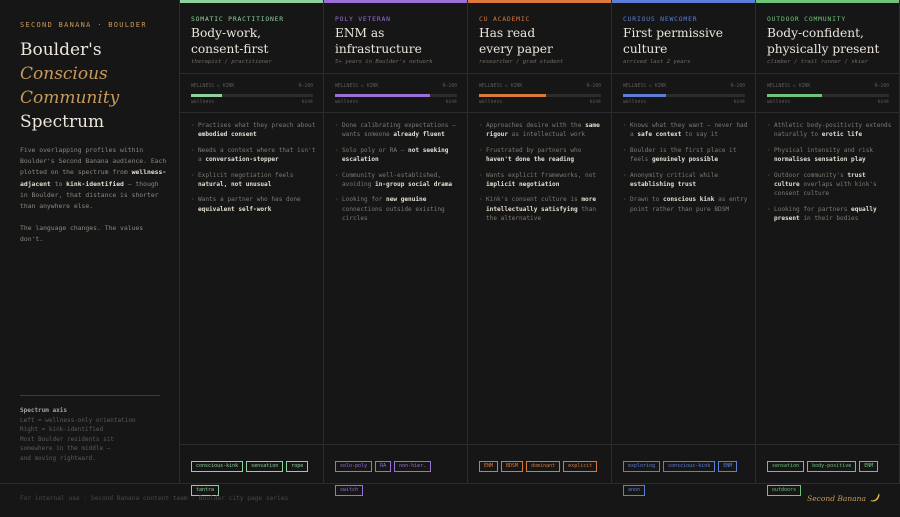 The height and width of the screenshot is (517, 900). What do you see at coordinates (689, 200) in the screenshot?
I see `emphasis-text: conscious kink` at bounding box center [689, 200].